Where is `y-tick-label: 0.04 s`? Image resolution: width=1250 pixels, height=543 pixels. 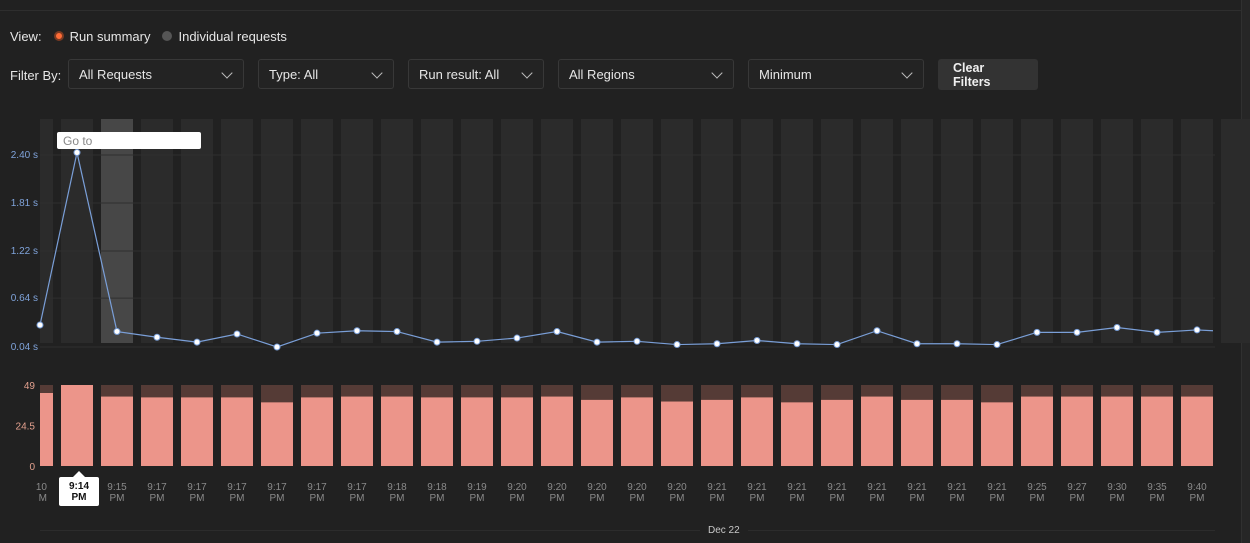
y-tick-label: 0.04 s is located at coordinates (24, 347).